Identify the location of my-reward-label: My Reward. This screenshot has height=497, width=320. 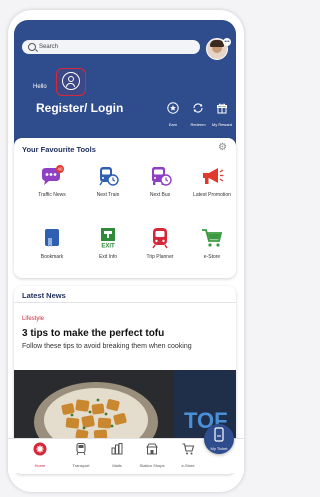
(222, 124).